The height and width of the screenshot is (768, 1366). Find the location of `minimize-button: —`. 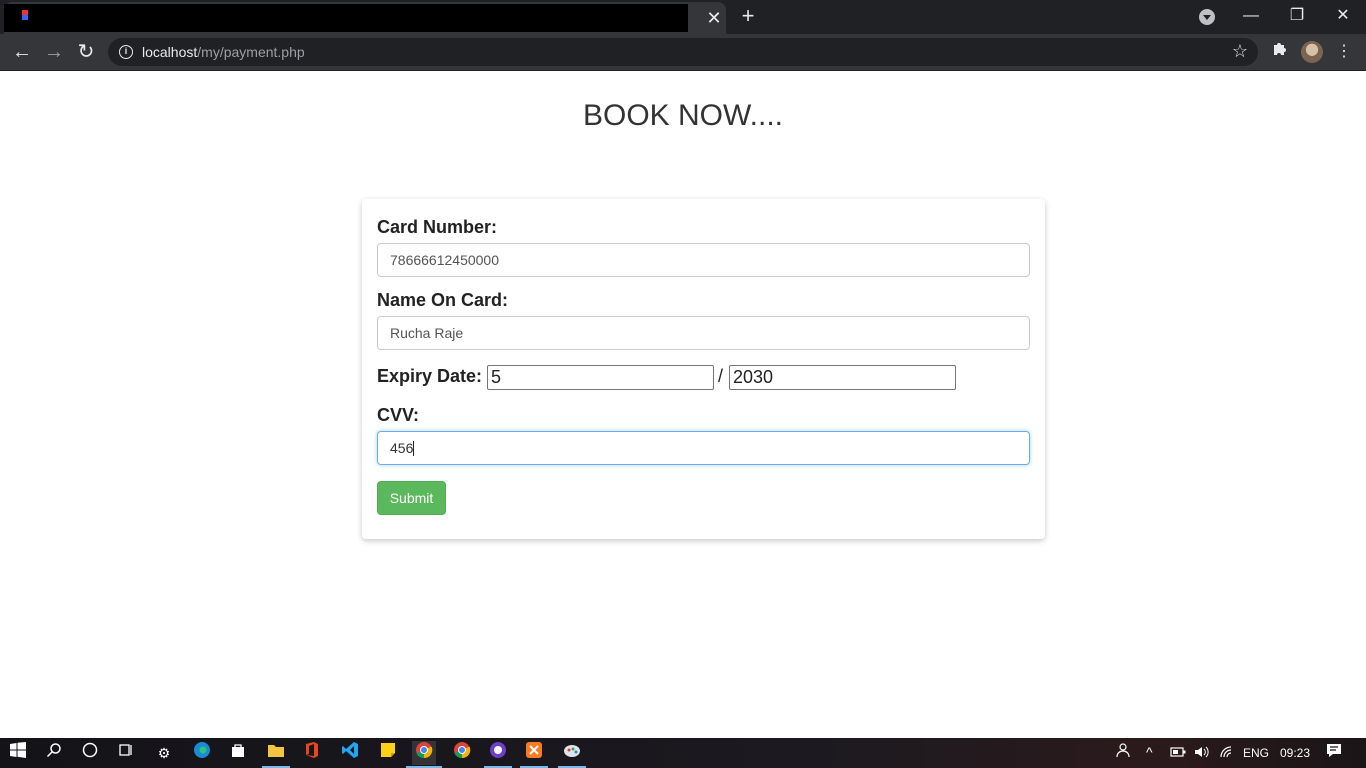

minimize-button: — is located at coordinates (1251, 16).